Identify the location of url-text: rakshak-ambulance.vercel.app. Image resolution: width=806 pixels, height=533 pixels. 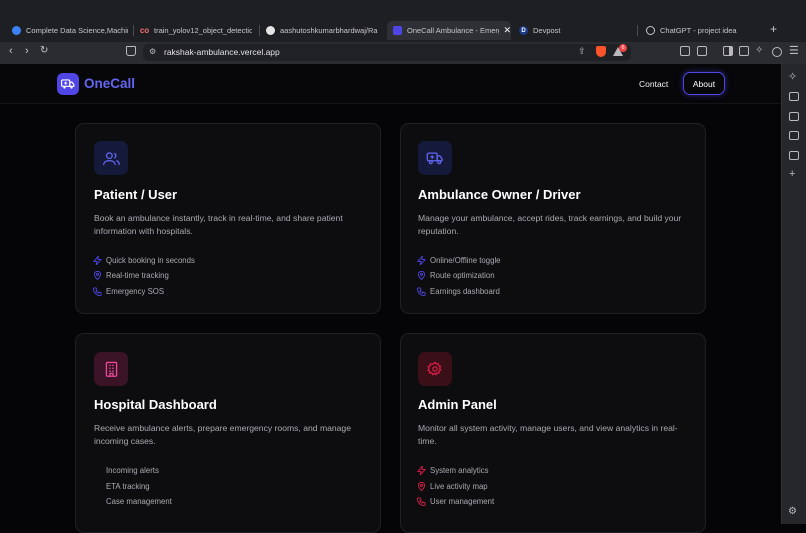
(222, 52).